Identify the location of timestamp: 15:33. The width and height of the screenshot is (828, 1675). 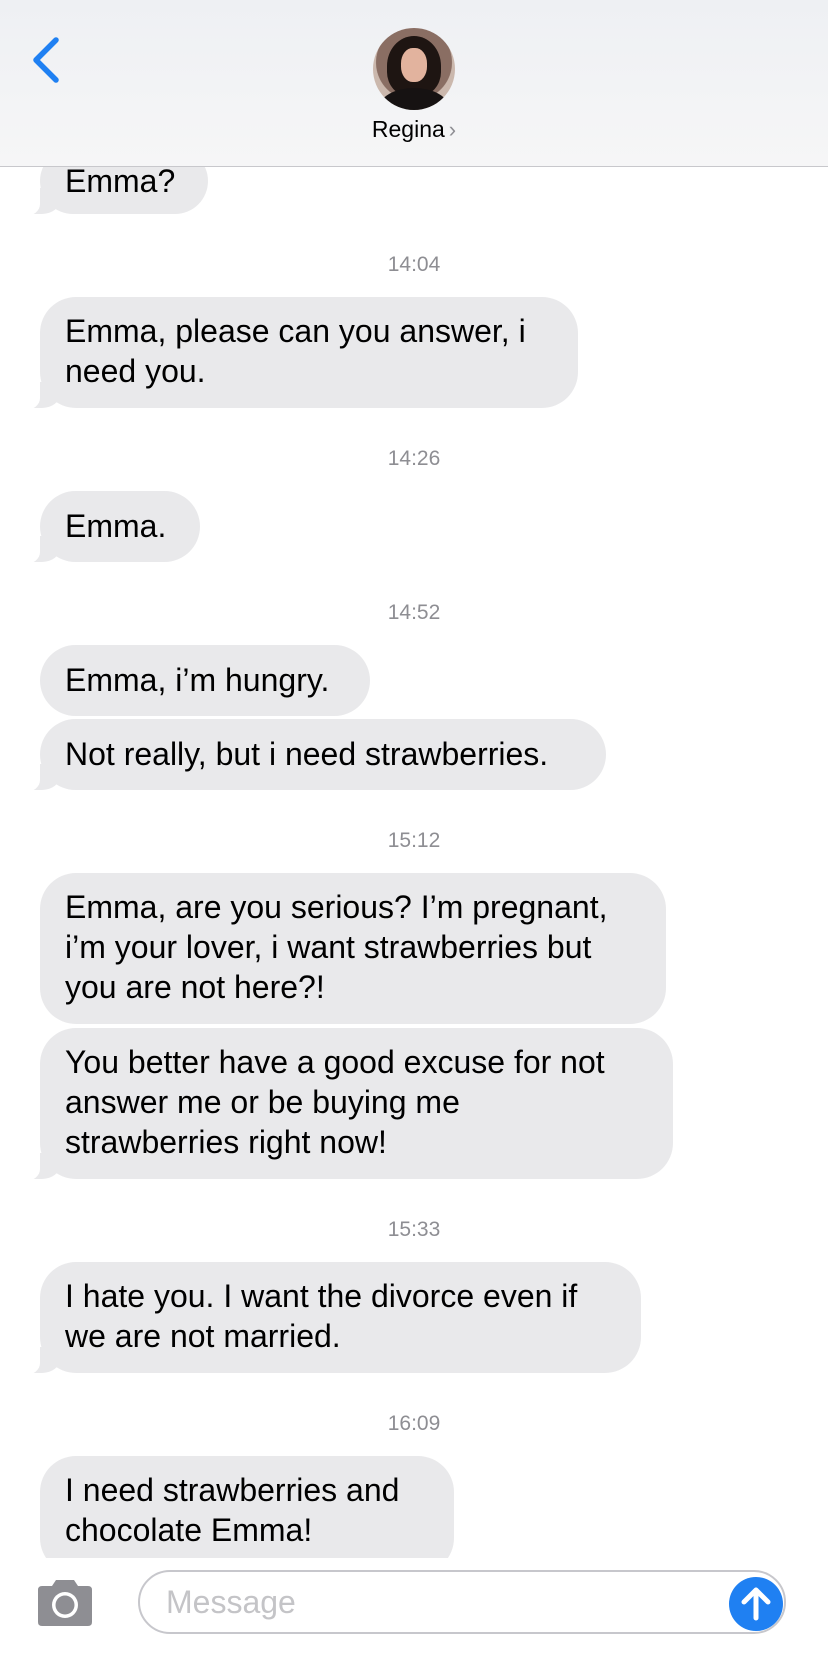
(414, 1229).